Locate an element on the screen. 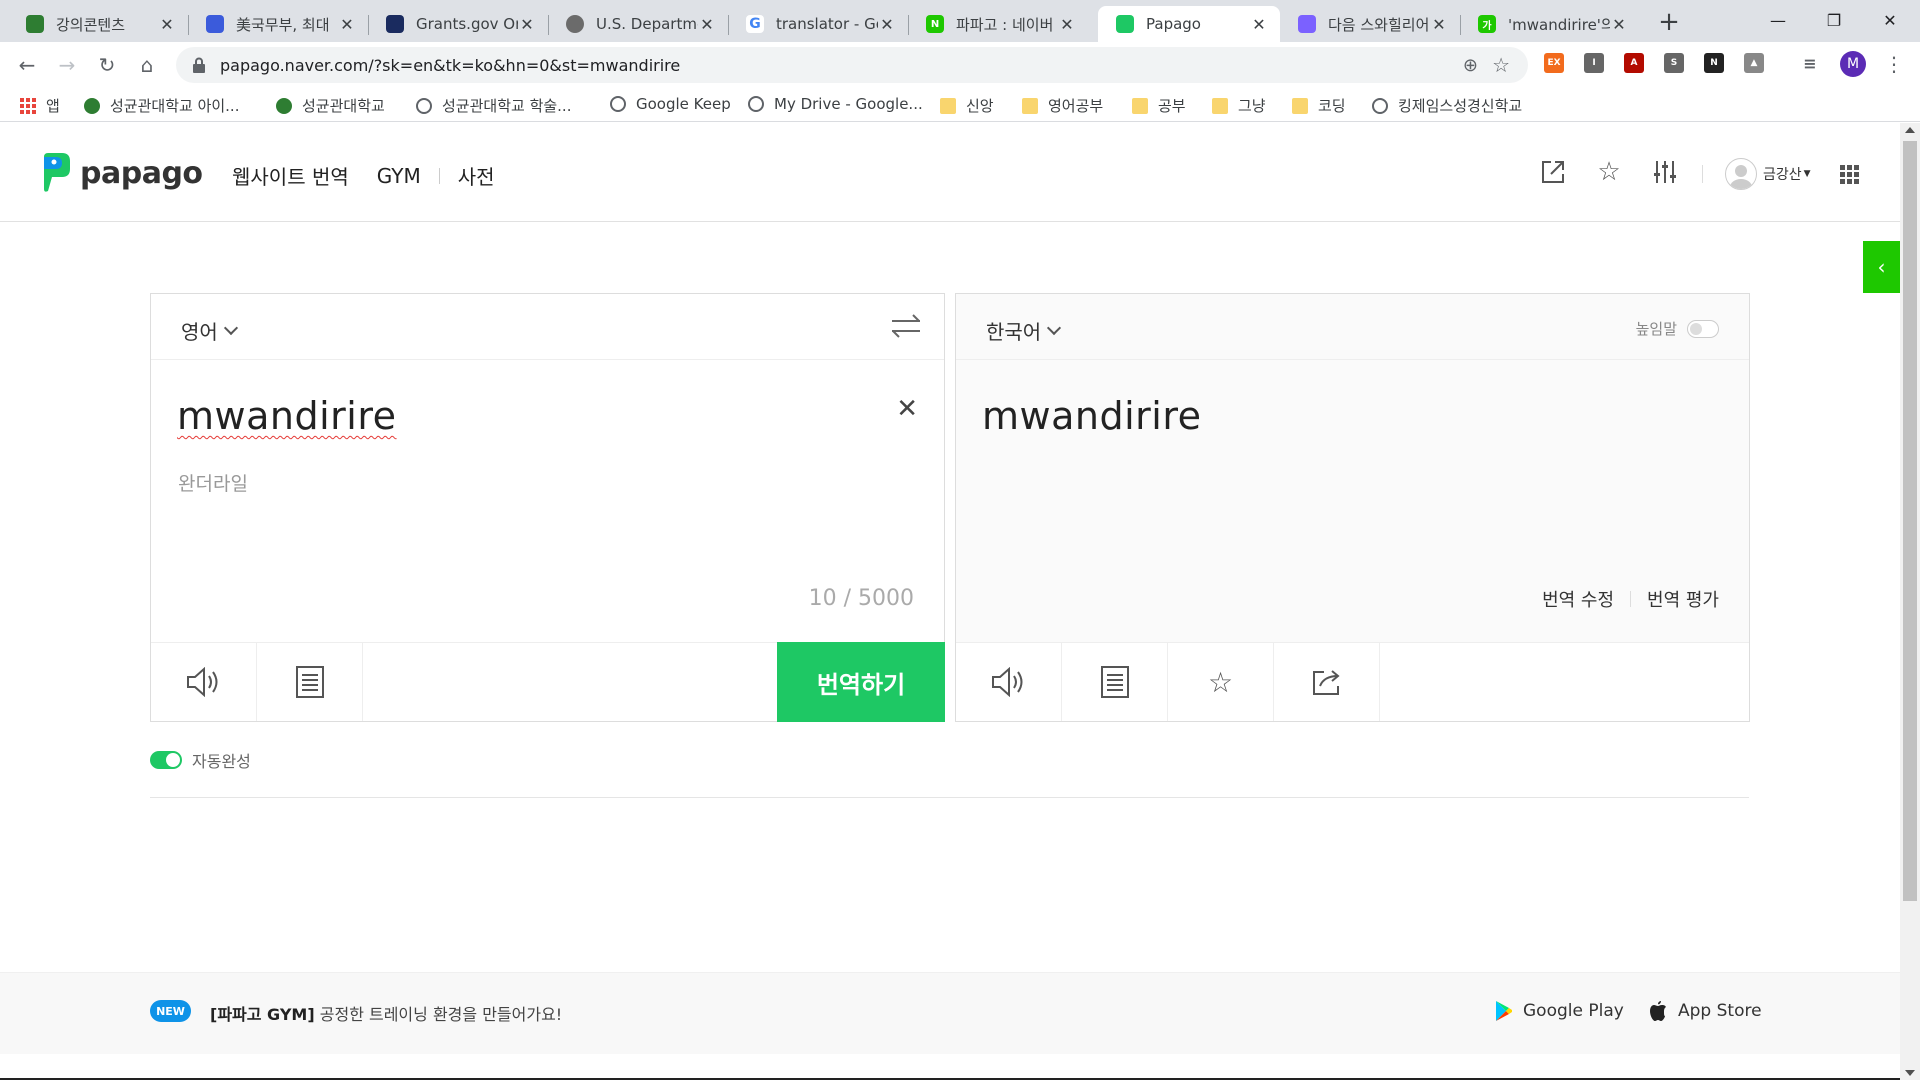 This screenshot has width=1920, height=1080. clear-text-icon: ✕ is located at coordinates (907, 409).